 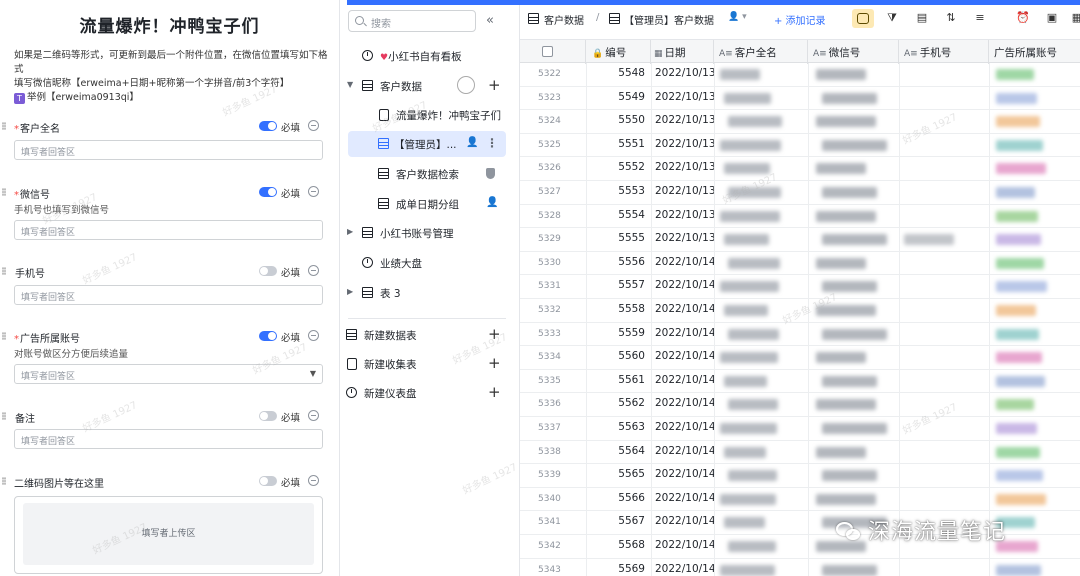 I want to click on nav-item-performance: 业绩大盘, so click(x=423, y=263).